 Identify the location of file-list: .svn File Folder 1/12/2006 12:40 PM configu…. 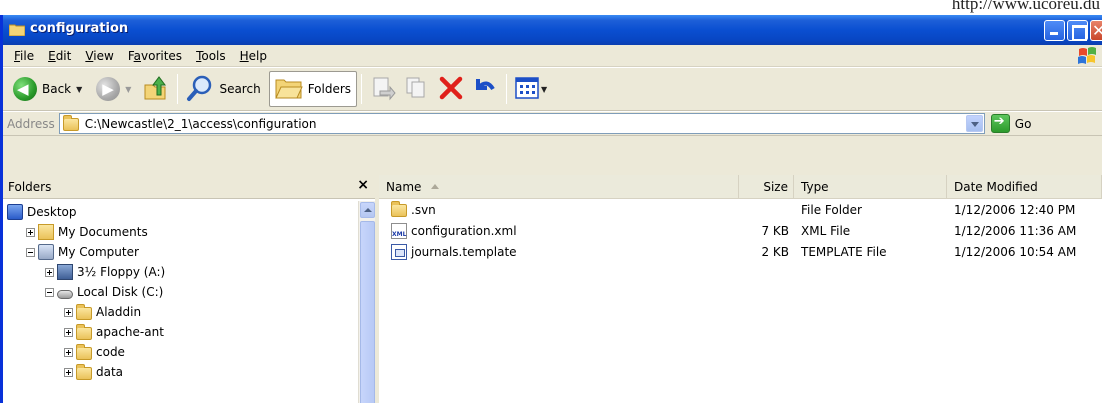
(740, 230).